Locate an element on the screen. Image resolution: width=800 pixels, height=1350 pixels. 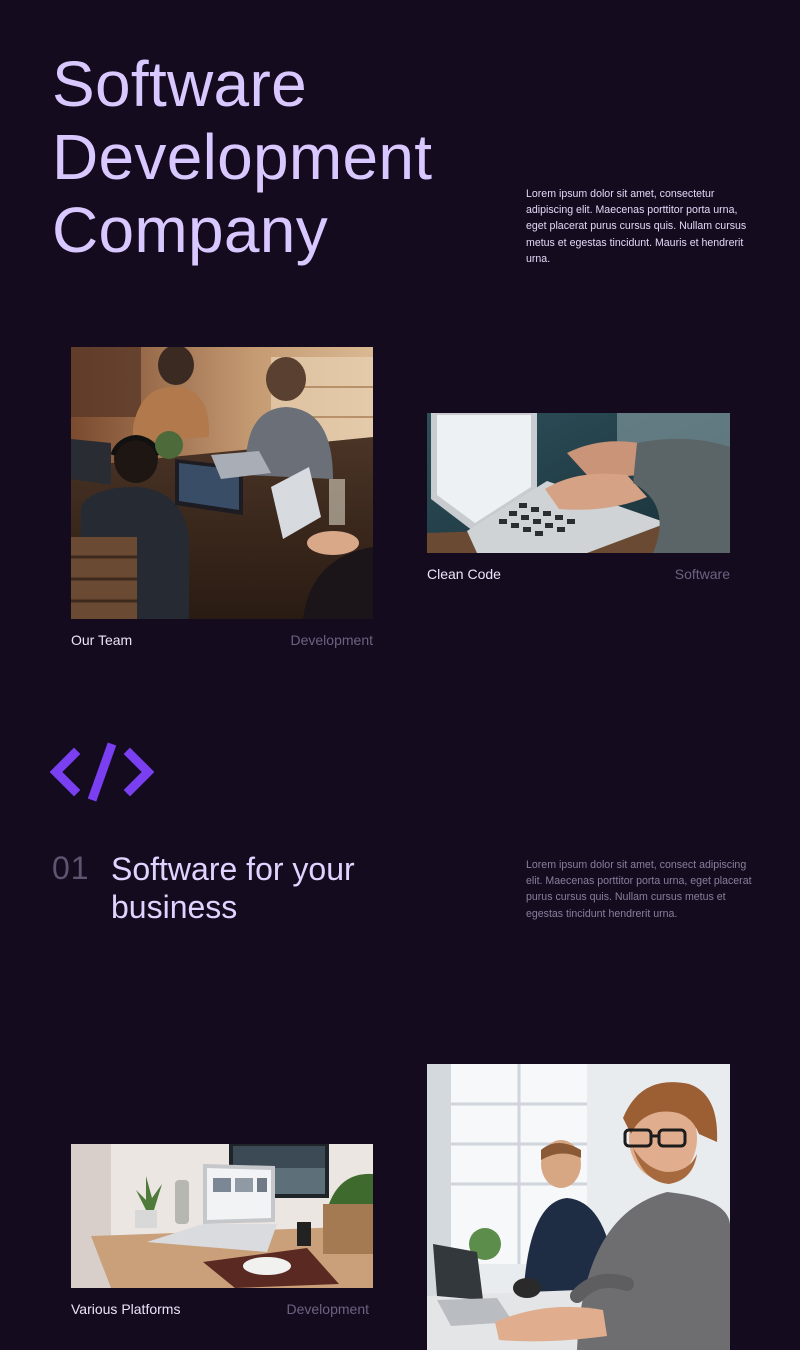
hero-title-line: Software is located at coordinates (179, 84).